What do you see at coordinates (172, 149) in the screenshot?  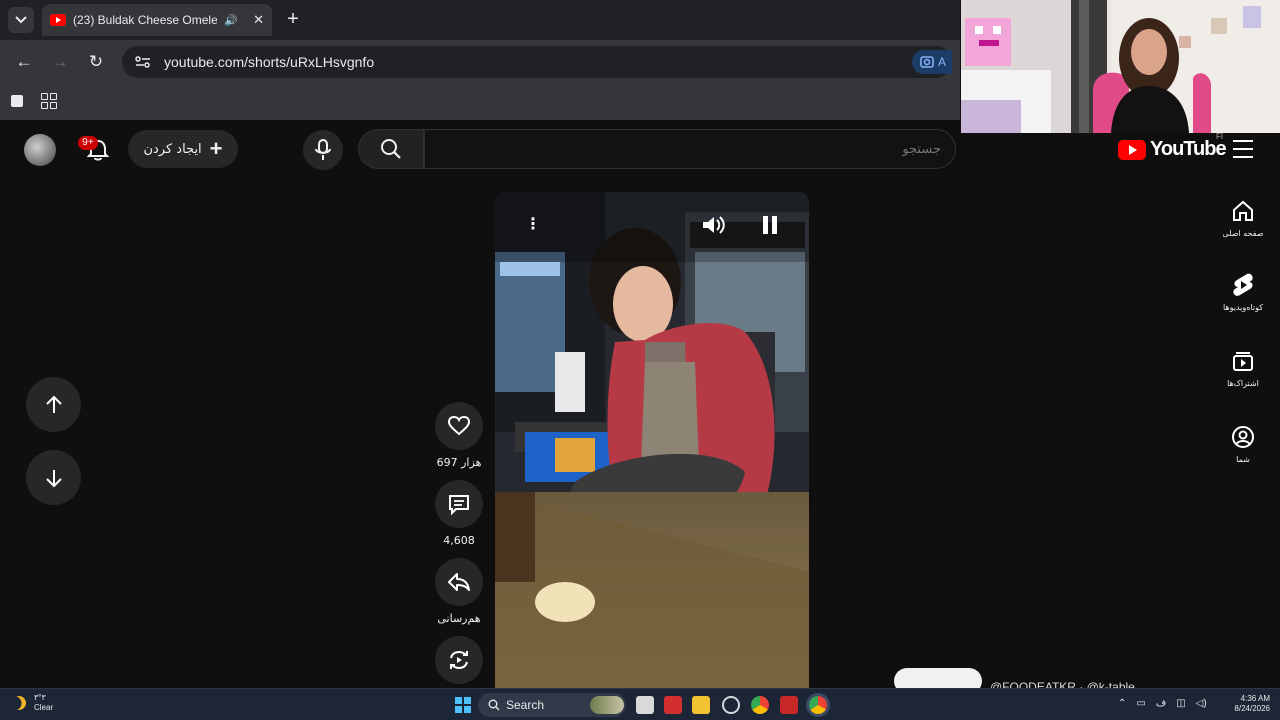 I see `create-label: ایجاد کردن` at bounding box center [172, 149].